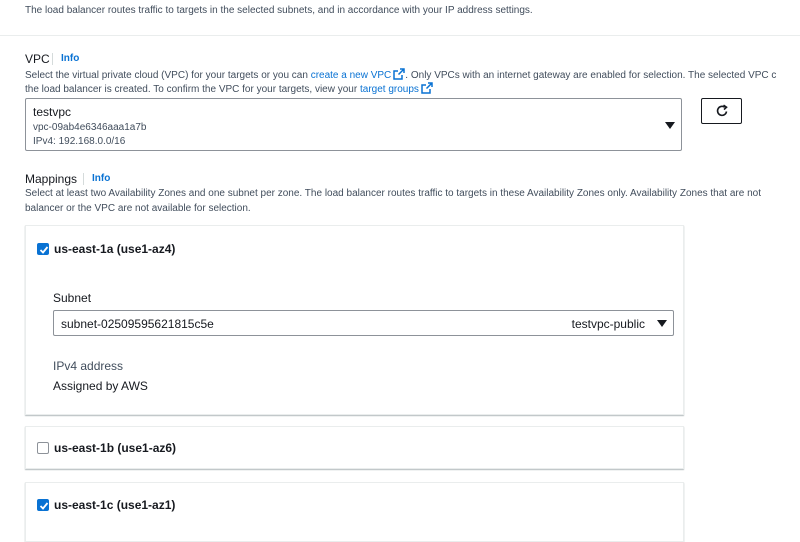 The height and width of the screenshot is (542, 800). What do you see at coordinates (114, 249) in the screenshot?
I see `az-title: us-east-1a (use1-az4)` at bounding box center [114, 249].